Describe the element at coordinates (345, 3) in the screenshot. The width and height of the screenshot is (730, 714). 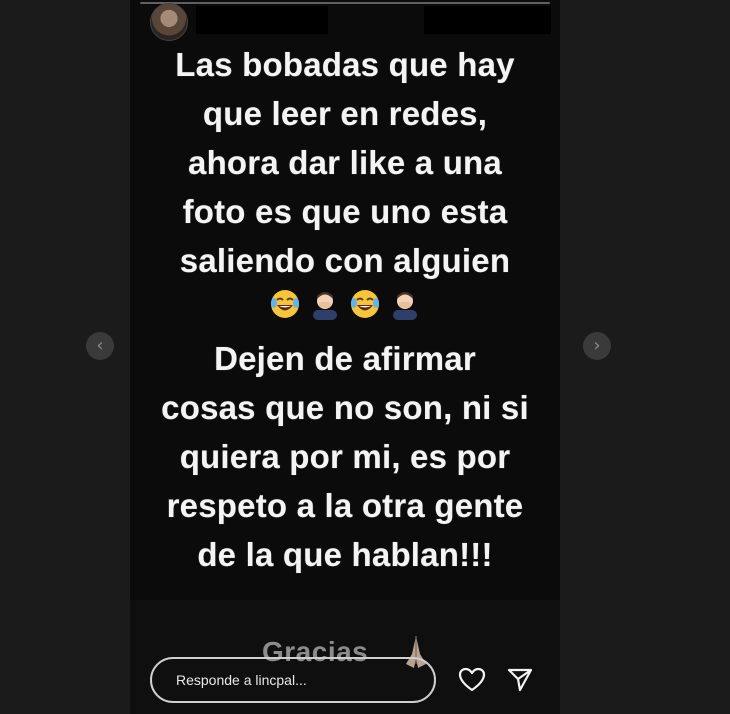
I see `story-progress-bar` at that location.